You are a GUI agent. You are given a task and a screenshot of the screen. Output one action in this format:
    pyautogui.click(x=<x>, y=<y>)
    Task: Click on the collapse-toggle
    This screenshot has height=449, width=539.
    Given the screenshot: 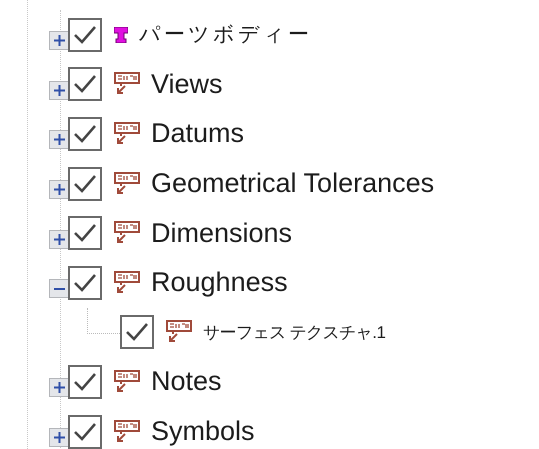 What is the action you would take?
    pyautogui.click(x=58, y=288)
    